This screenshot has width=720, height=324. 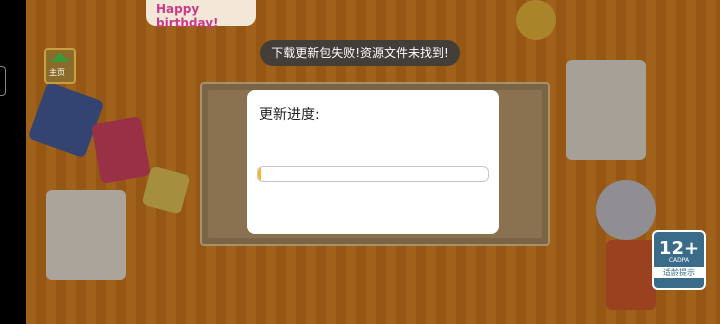 What do you see at coordinates (679, 260) in the screenshot?
I see `age-rating-badge: 12+ CADPA 适龄提示` at bounding box center [679, 260].